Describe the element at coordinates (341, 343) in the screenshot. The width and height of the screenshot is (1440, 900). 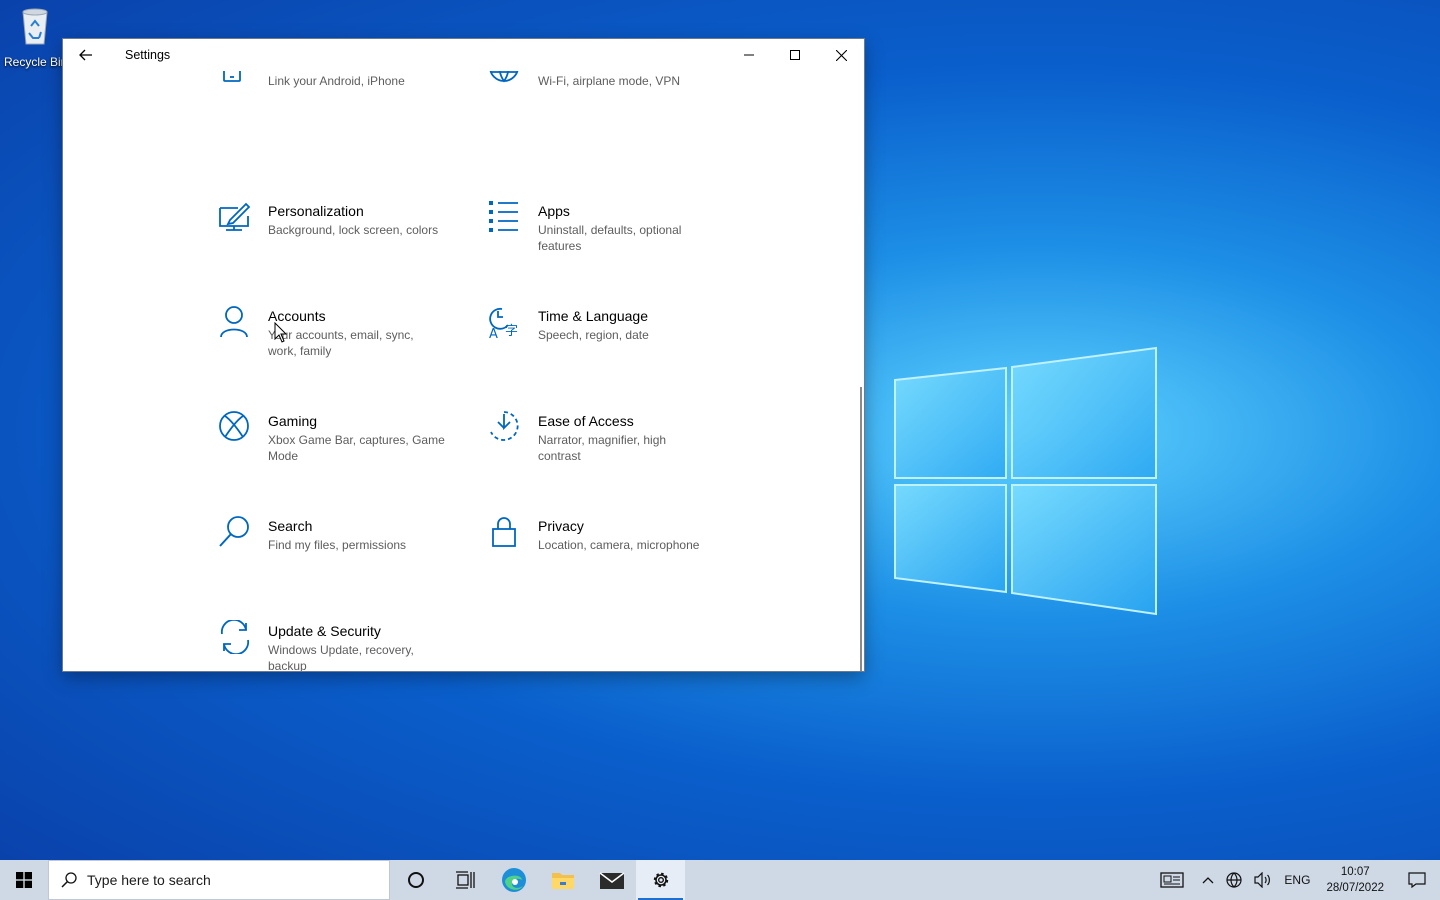
I see `tile-description: Your accounts, email, sync, work, family` at that location.